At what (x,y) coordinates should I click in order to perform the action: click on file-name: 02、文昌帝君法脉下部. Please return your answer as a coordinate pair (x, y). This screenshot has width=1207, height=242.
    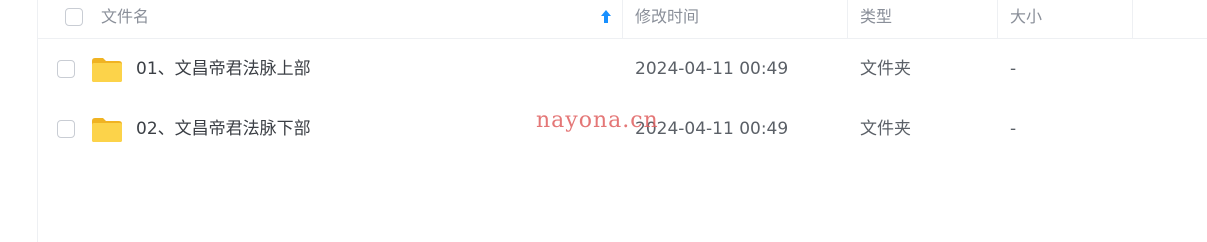
    Looking at the image, I should click on (223, 129).